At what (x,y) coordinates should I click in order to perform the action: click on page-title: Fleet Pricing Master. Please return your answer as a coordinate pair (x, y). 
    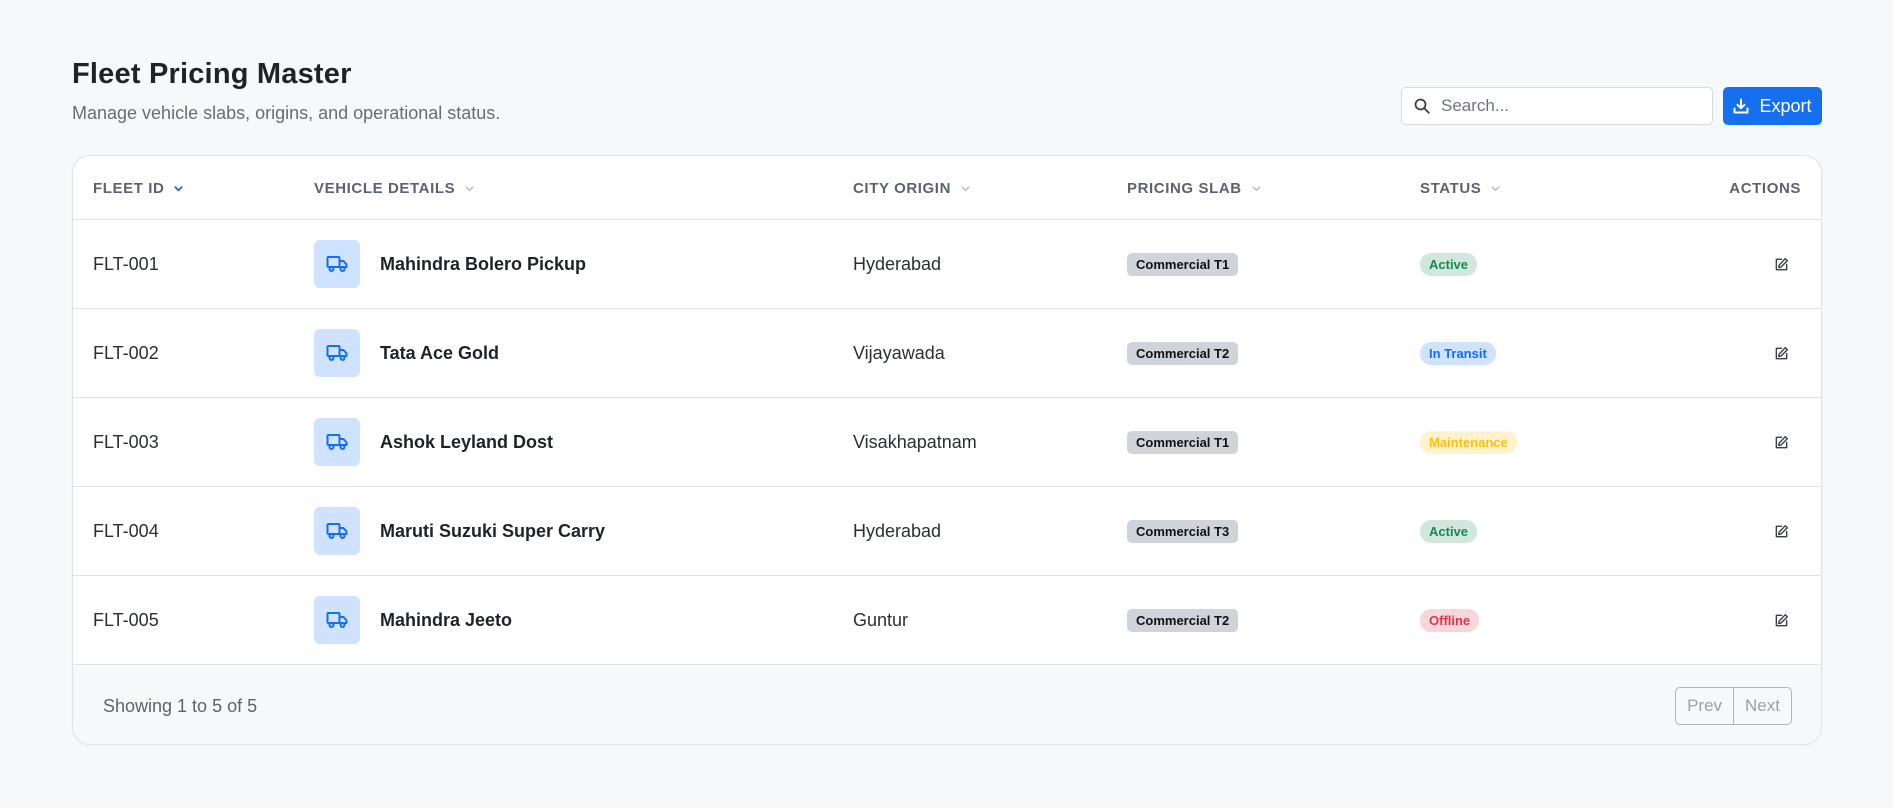
    Looking at the image, I should click on (212, 74).